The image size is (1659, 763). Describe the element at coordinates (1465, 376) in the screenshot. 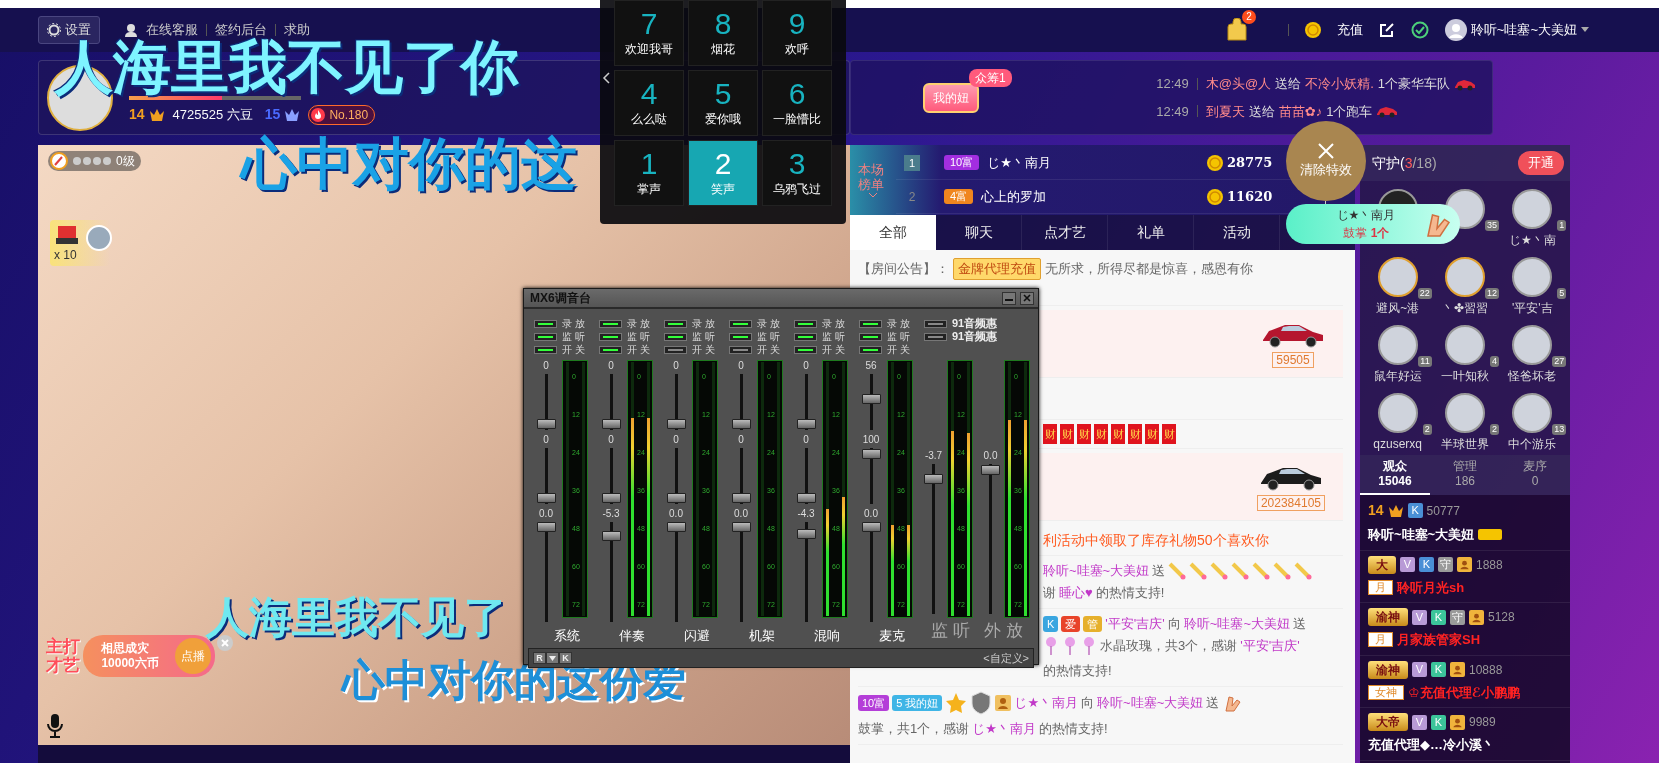

I see `guard-name: 一叶知秋` at that location.